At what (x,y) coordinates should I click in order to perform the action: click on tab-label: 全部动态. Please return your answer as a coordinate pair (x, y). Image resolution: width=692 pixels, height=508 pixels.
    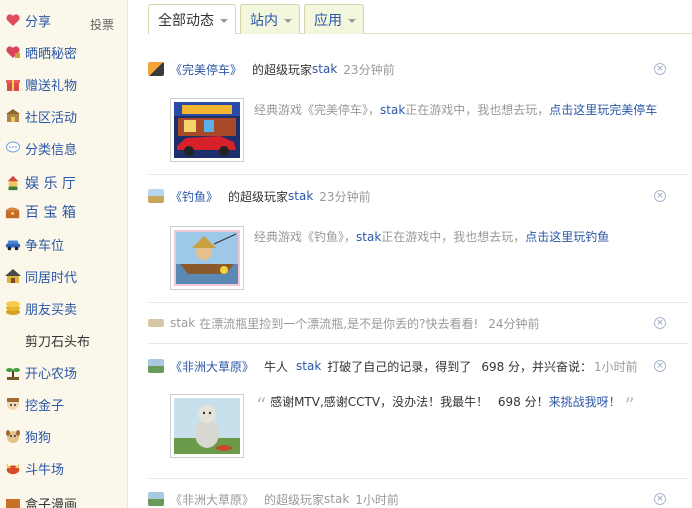
    Looking at the image, I should click on (186, 20).